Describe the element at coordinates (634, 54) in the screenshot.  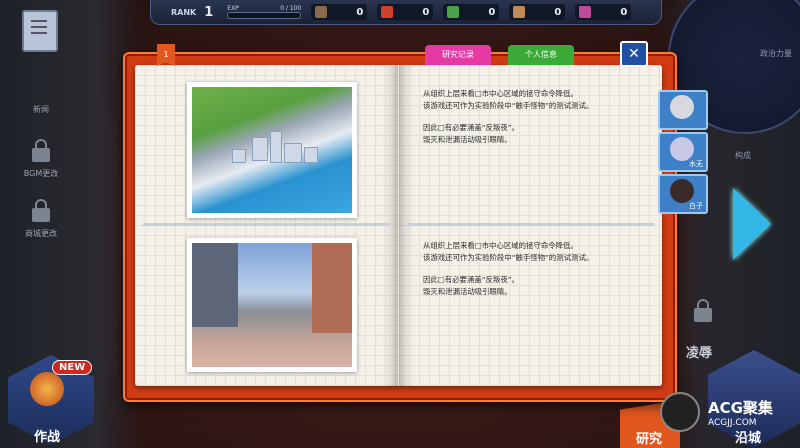
I see `close-button: ✕` at that location.